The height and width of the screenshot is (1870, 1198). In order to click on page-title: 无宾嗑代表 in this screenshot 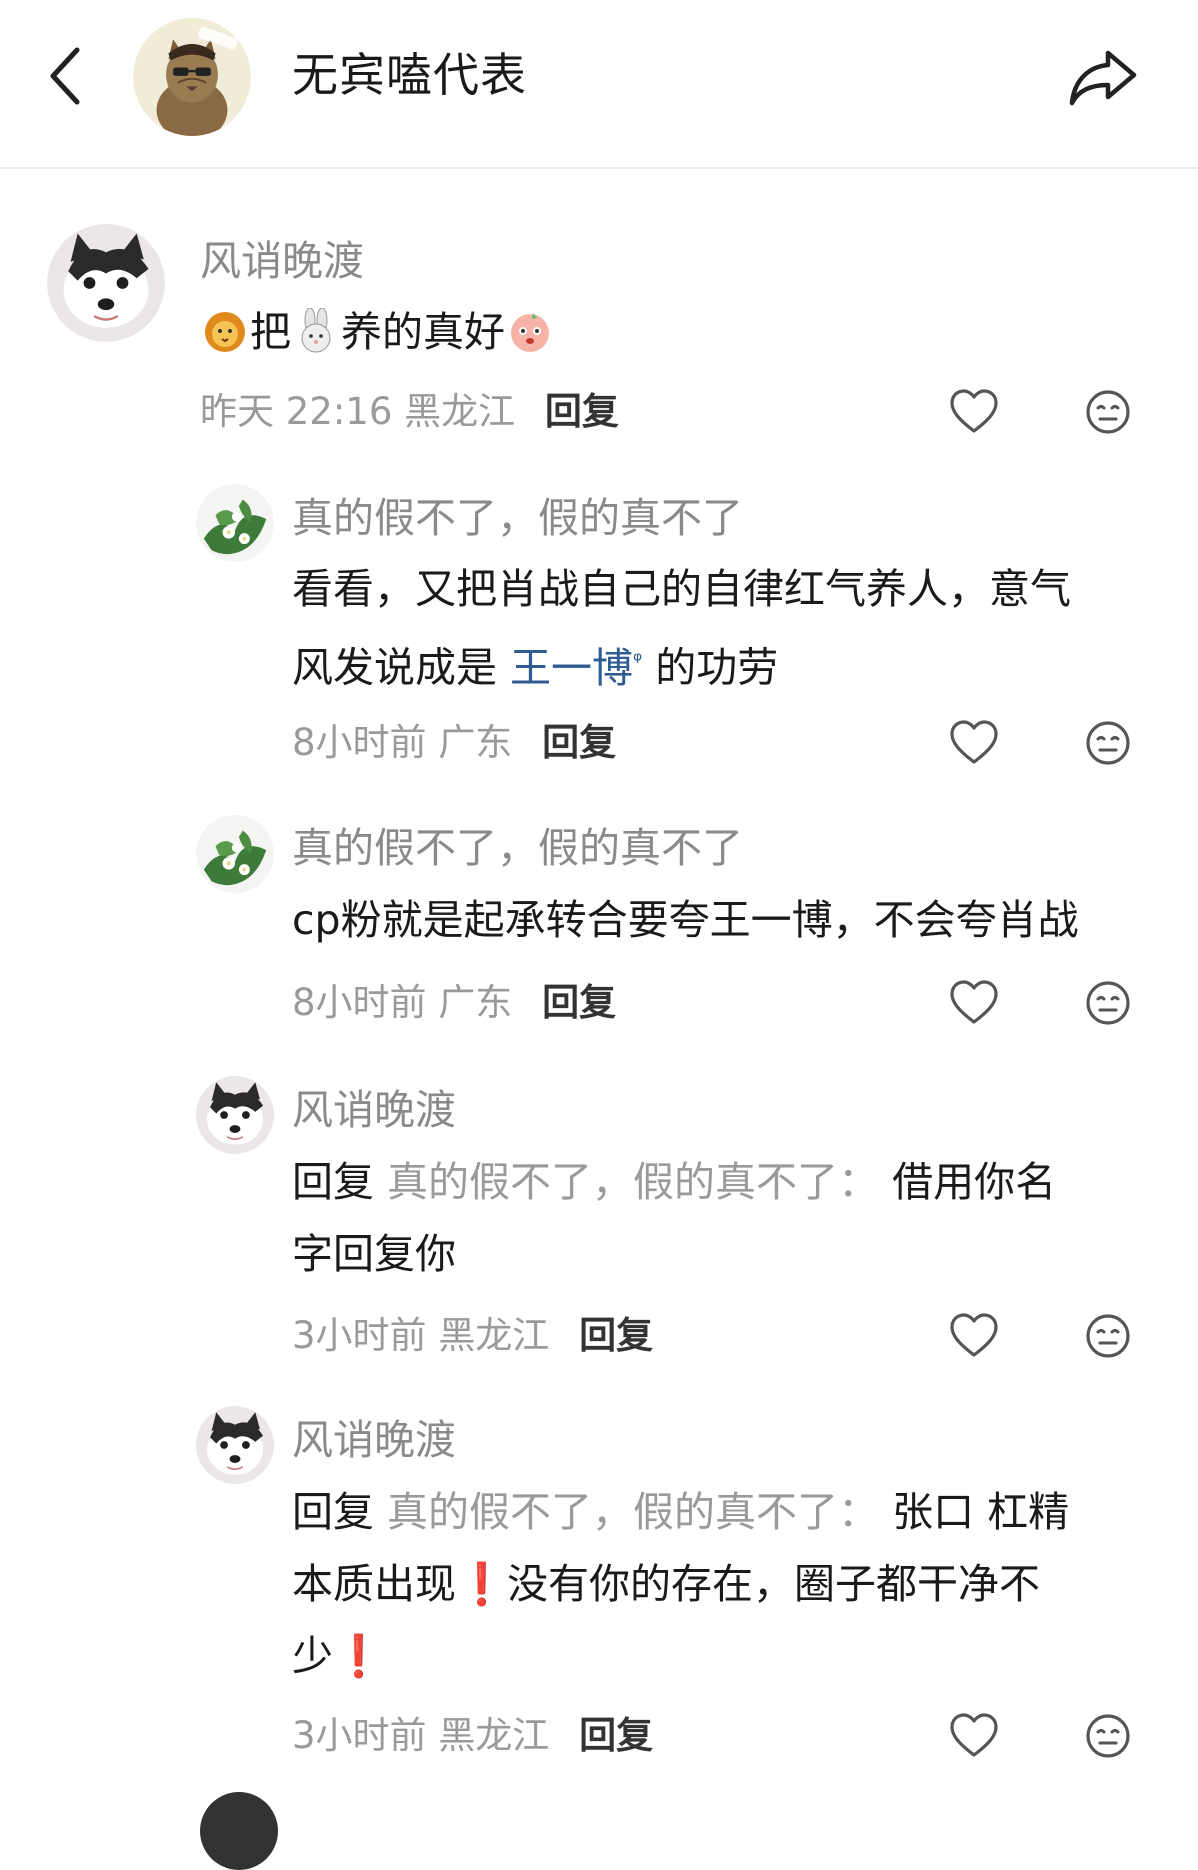, I will do `click(409, 75)`.